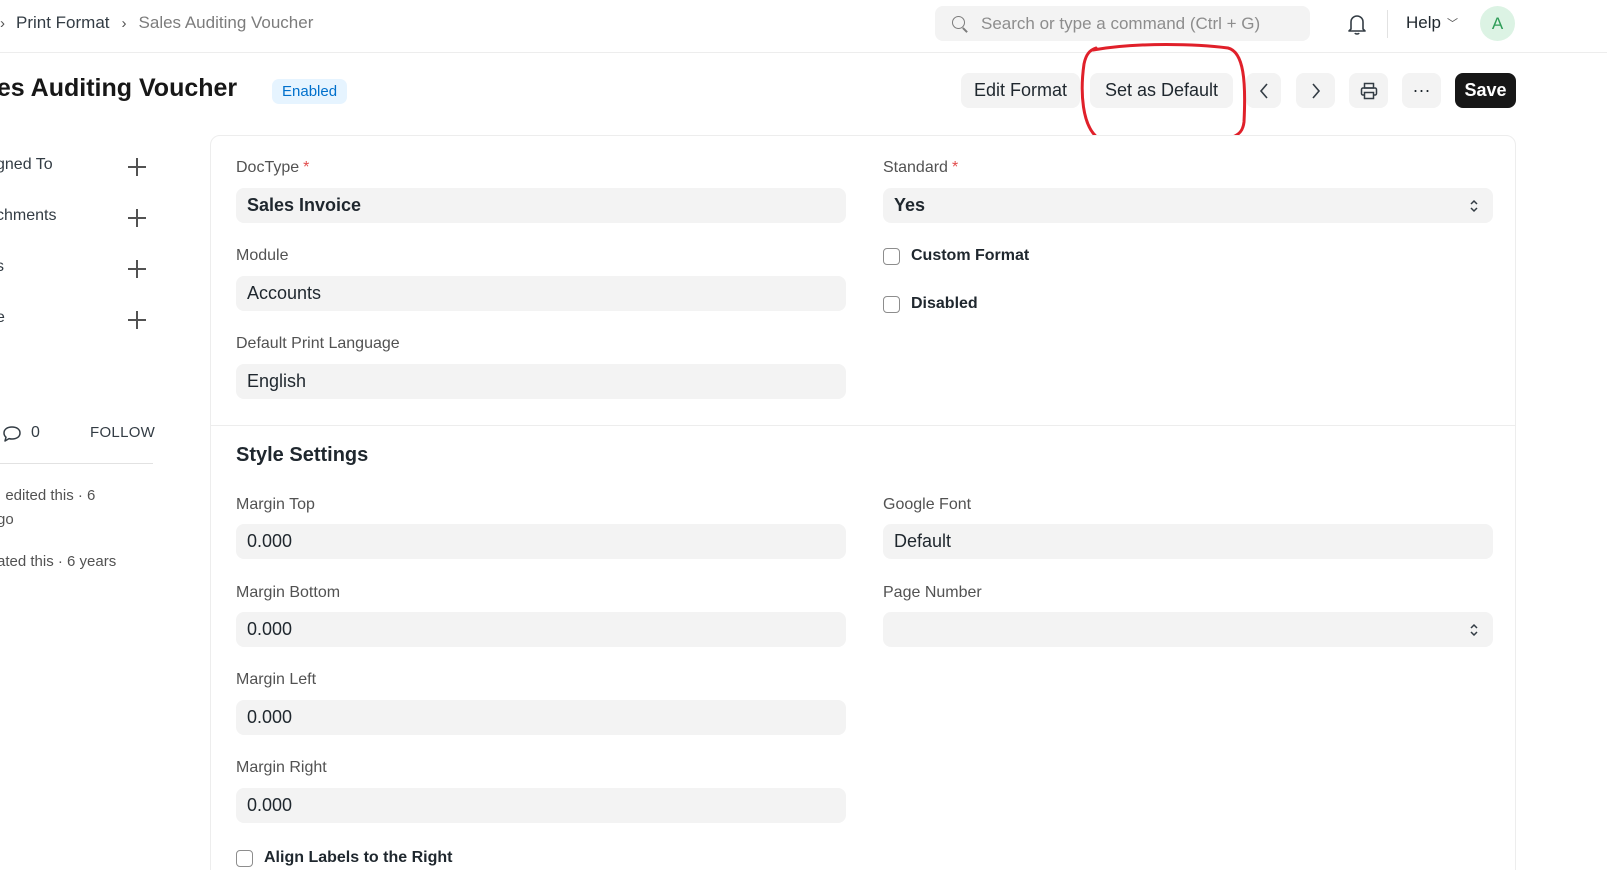 The height and width of the screenshot is (870, 1607). Describe the element at coordinates (541, 629) in the screenshot. I see `margin-bottom-field: 0.000` at that location.